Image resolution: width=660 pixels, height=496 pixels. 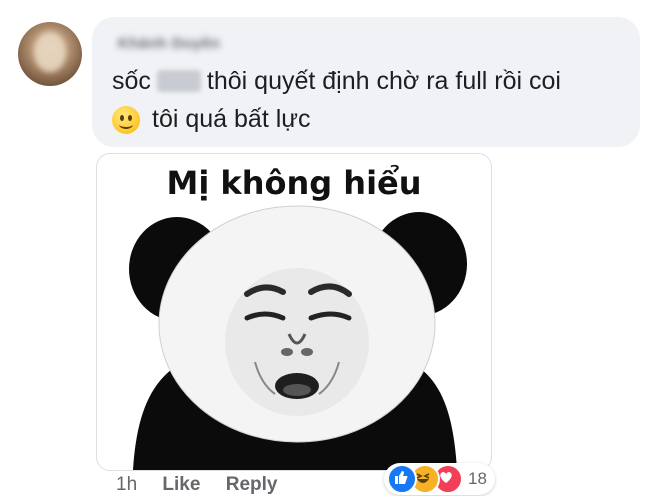 I want to click on comment-text-line-2: tôi quá bất lực, so click(x=211, y=119).